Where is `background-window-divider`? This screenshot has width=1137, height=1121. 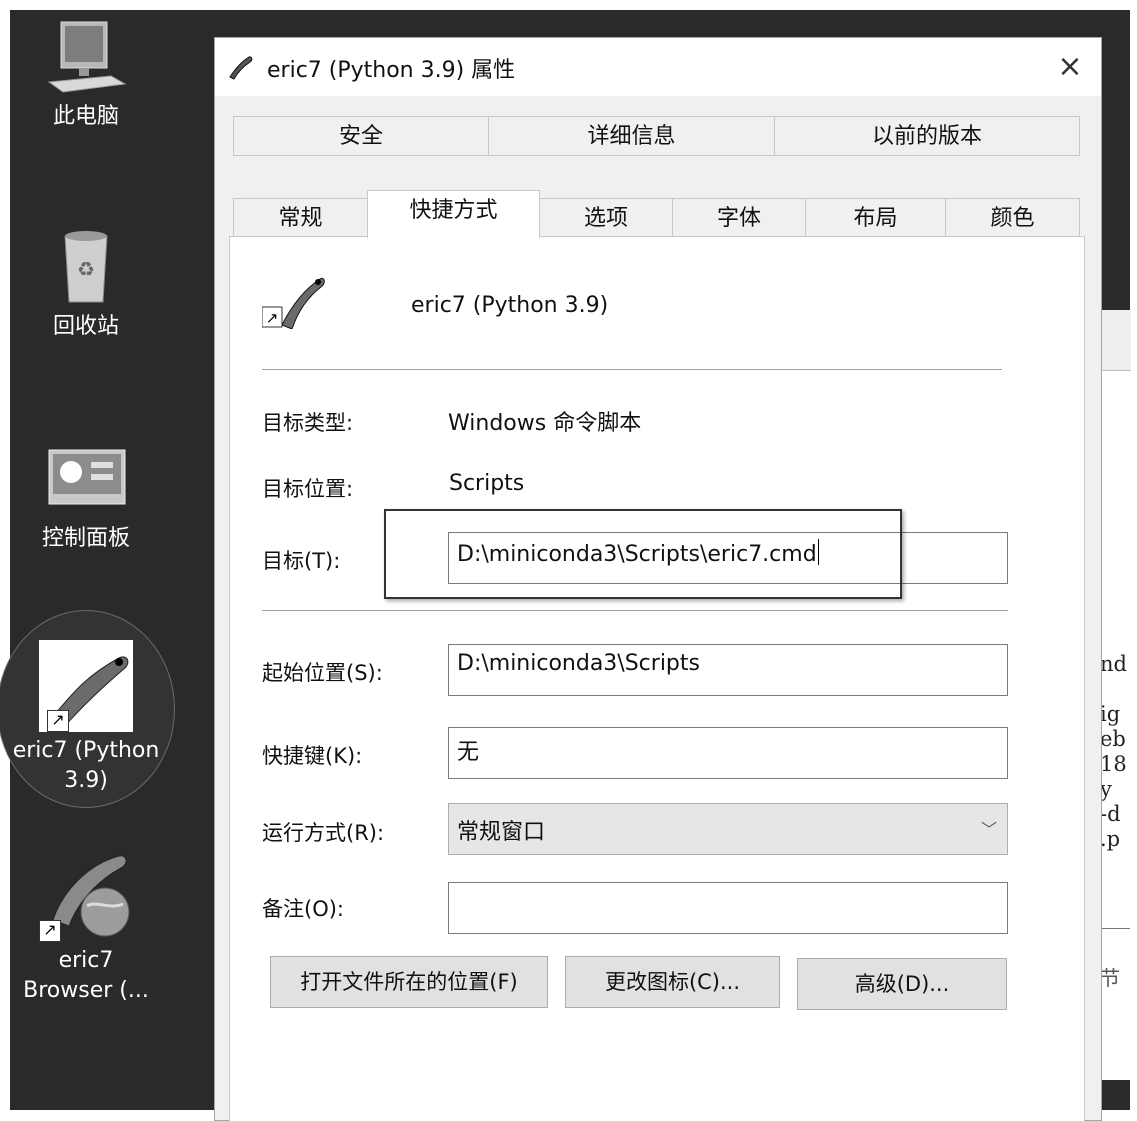
background-window-divider is located at coordinates (1115, 928).